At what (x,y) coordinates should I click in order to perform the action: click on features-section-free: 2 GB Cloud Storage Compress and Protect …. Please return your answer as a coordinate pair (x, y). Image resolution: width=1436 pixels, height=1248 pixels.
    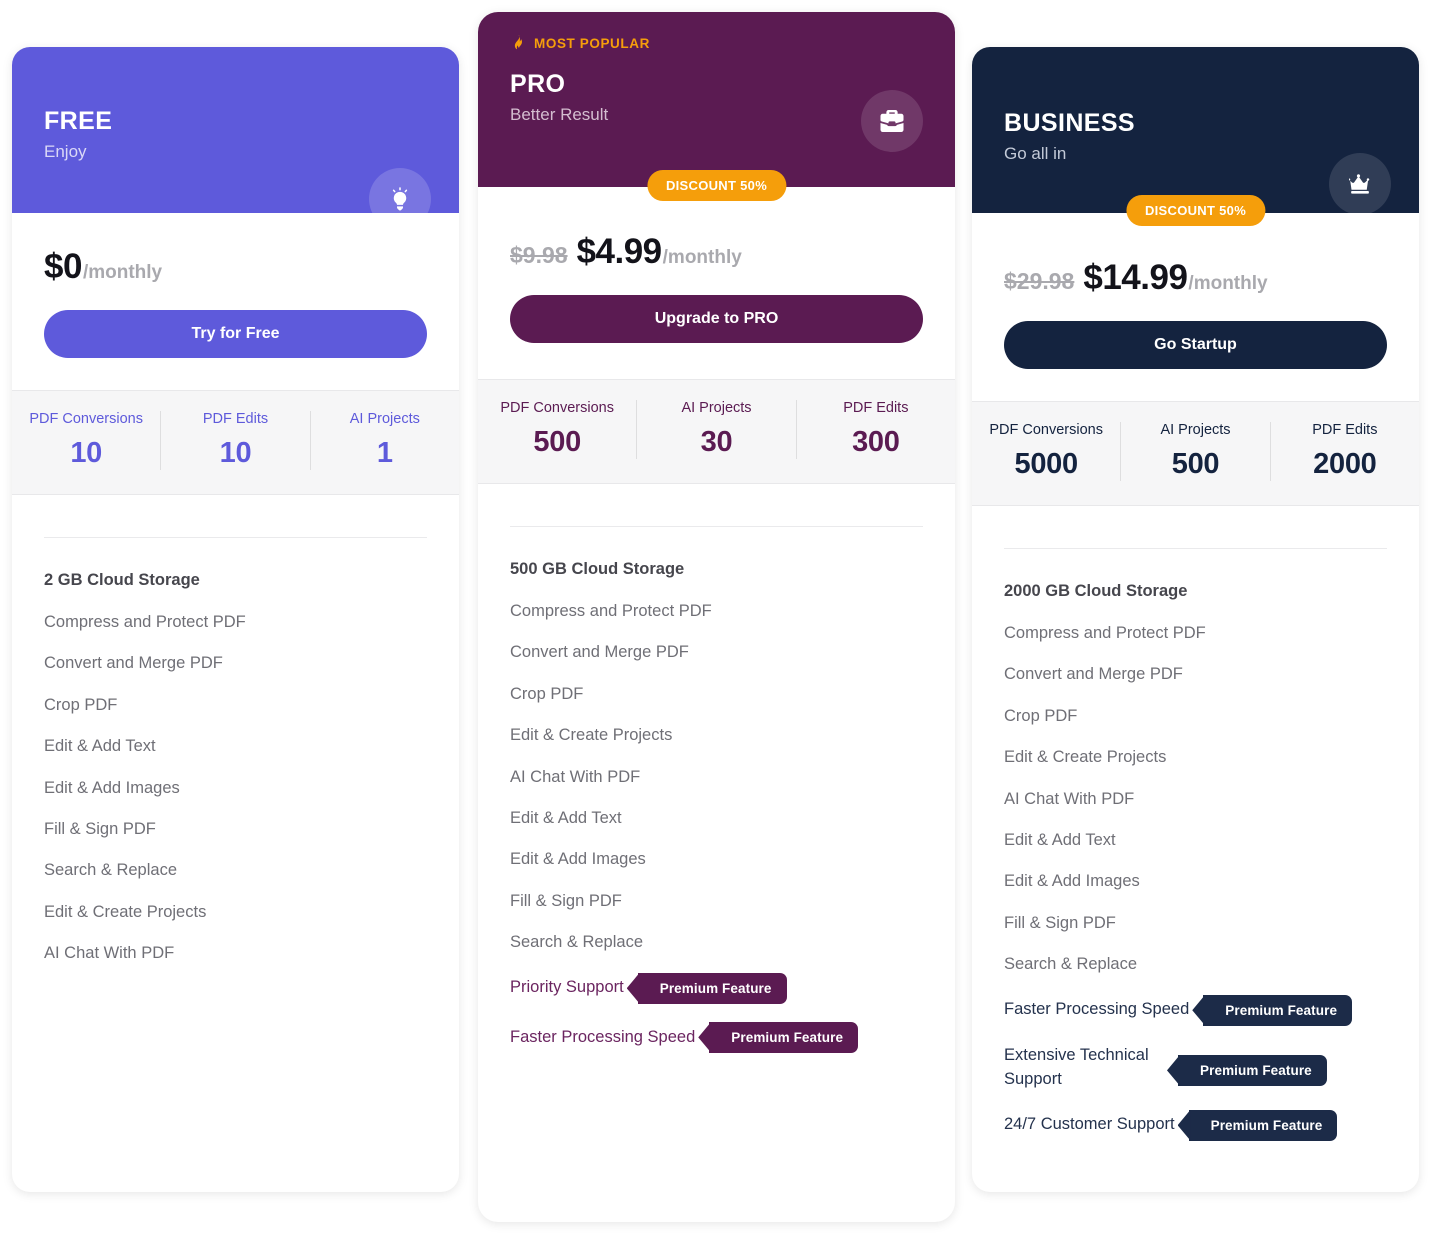
    Looking at the image, I should click on (235, 751).